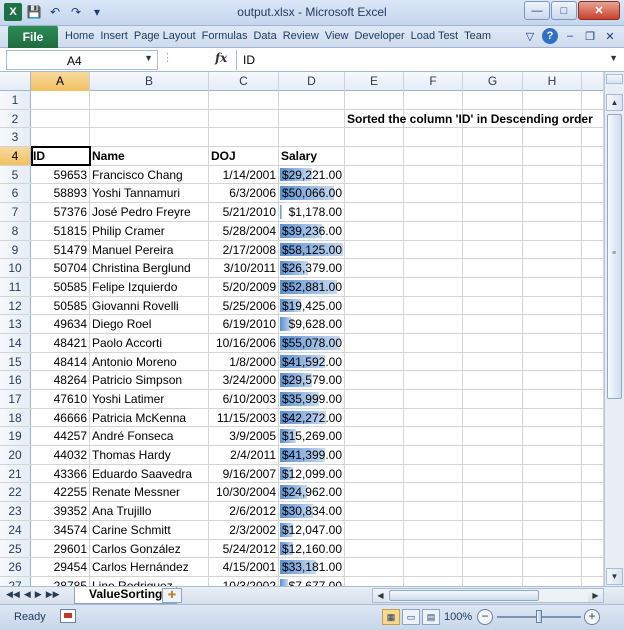  I want to click on row-header: 22, so click(15, 492).